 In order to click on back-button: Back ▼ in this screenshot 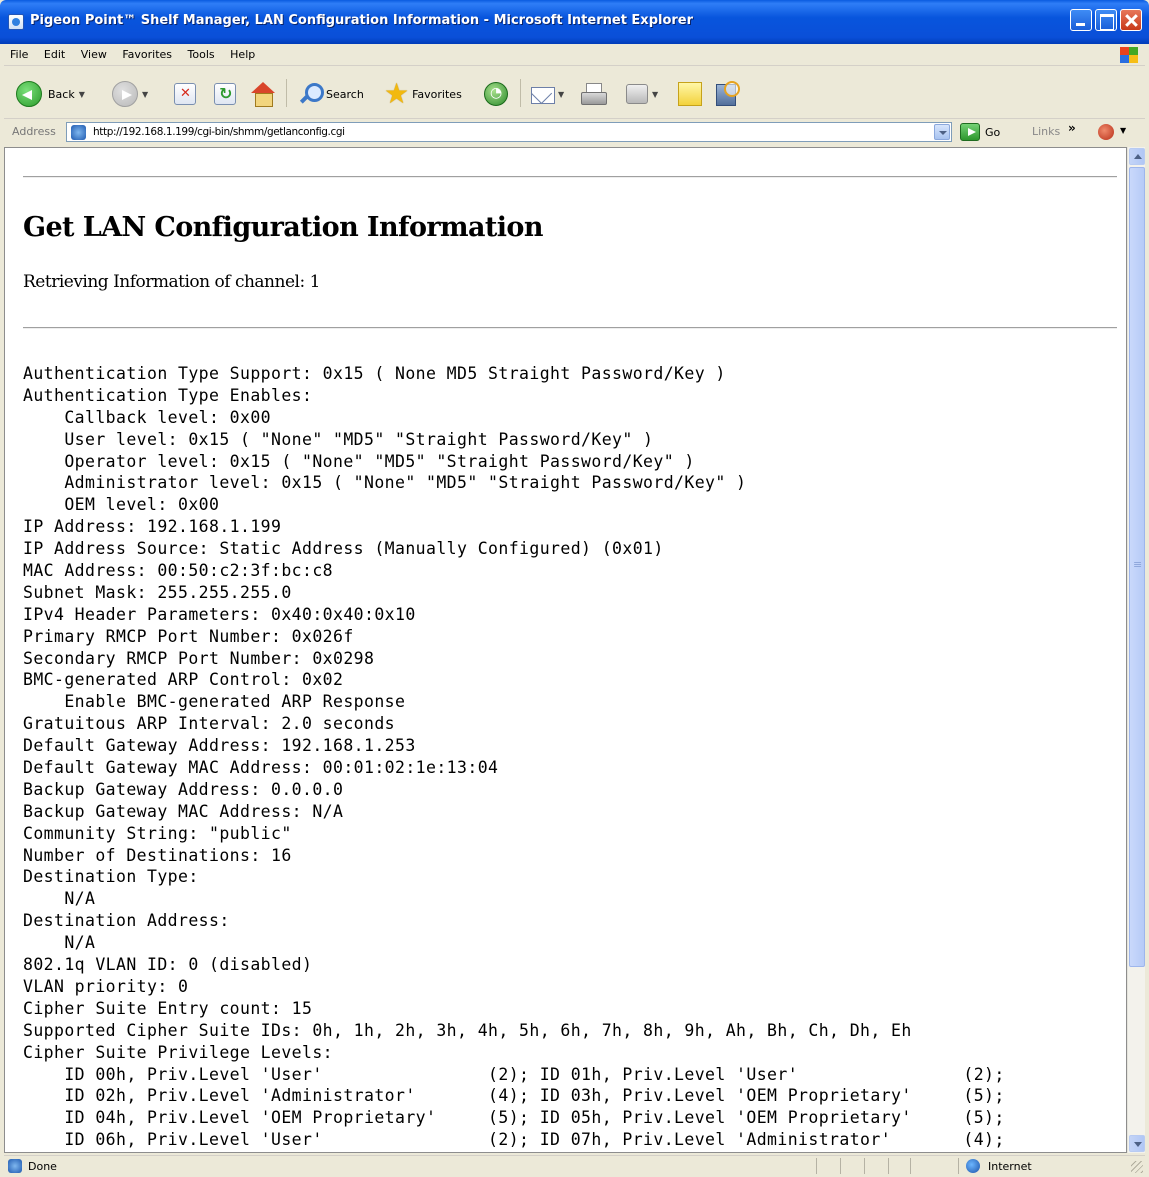, I will do `click(50, 94)`.